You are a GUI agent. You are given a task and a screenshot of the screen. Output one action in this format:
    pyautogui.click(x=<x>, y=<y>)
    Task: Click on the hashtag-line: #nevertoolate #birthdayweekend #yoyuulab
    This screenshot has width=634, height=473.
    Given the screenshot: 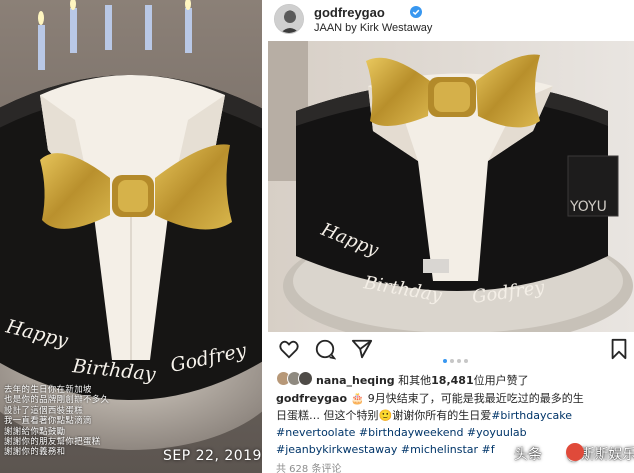 What is the action you would take?
    pyautogui.click(x=452, y=432)
    